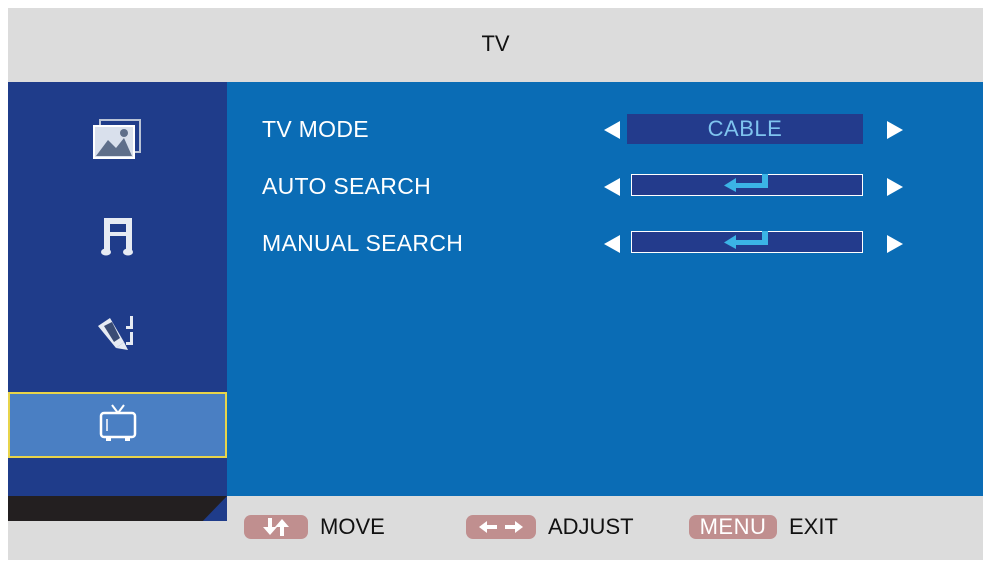  I want to click on tv-icon, so click(118, 425).